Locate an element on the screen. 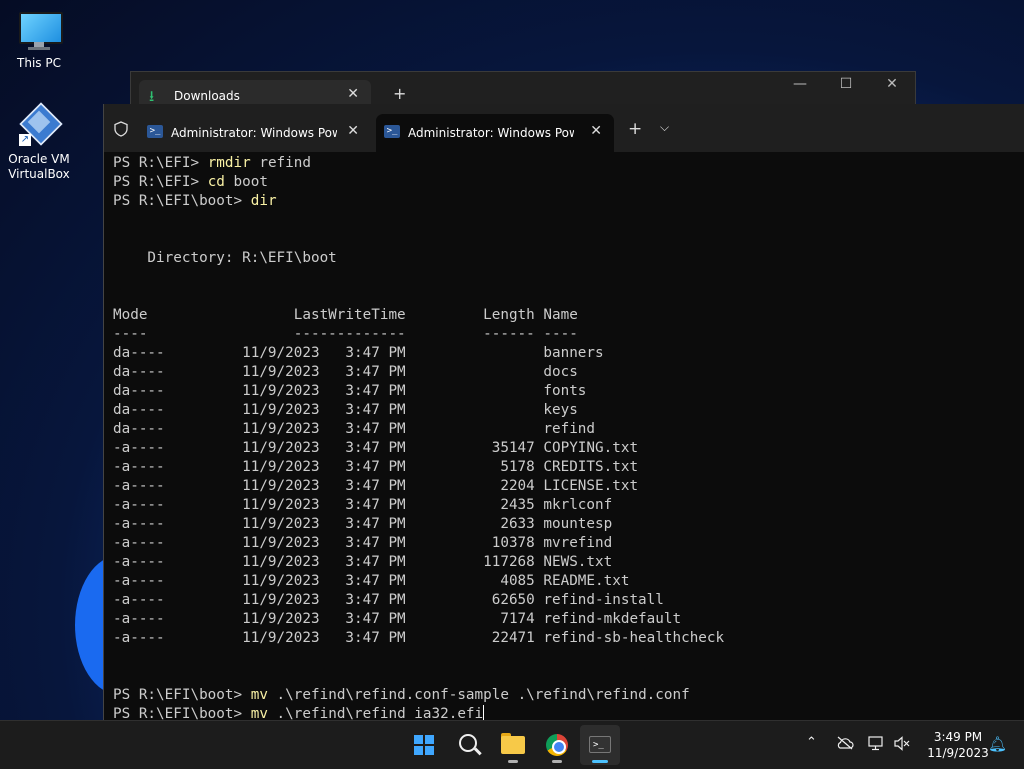  clock: 3:49 PM 11/9/2023 is located at coordinates (958, 745).